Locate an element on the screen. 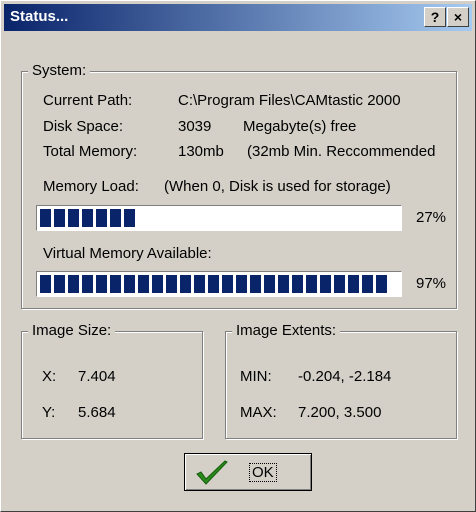  close-button: × is located at coordinates (458, 17).